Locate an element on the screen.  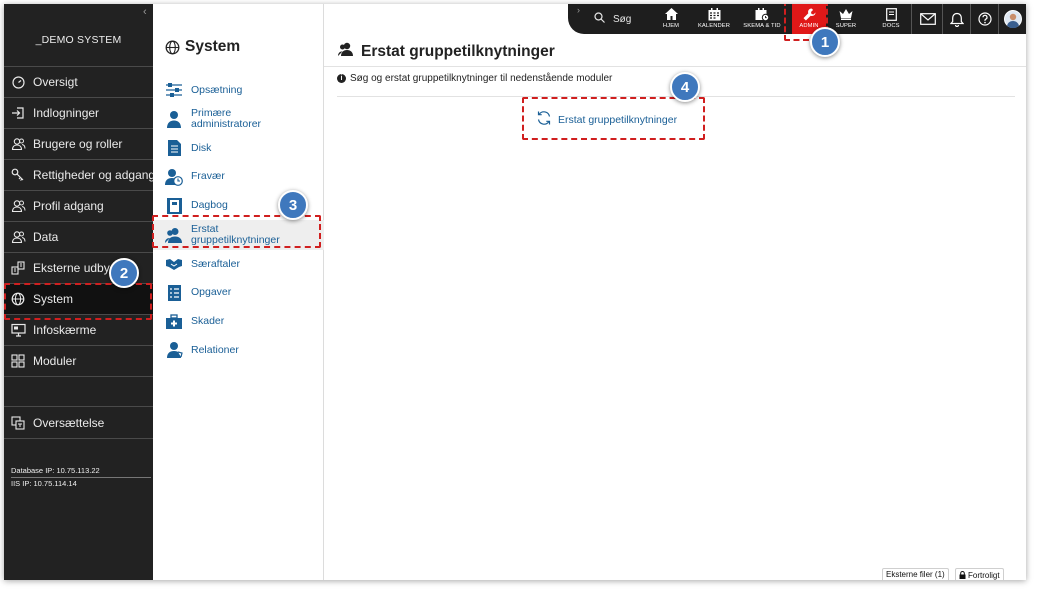
key-icon is located at coordinates (18, 175).